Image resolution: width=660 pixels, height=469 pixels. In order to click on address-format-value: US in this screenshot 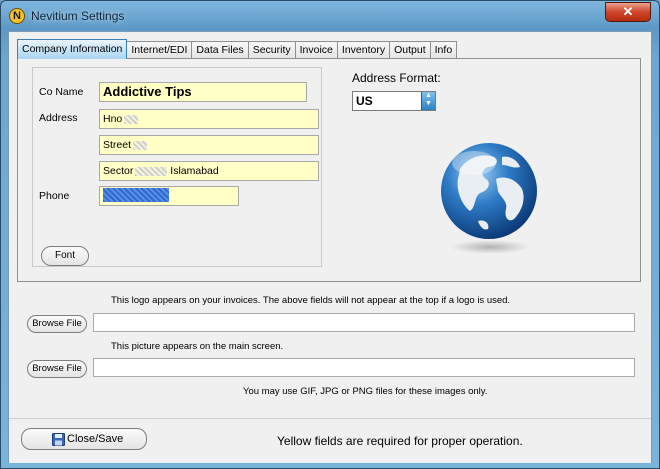, I will do `click(364, 101)`.